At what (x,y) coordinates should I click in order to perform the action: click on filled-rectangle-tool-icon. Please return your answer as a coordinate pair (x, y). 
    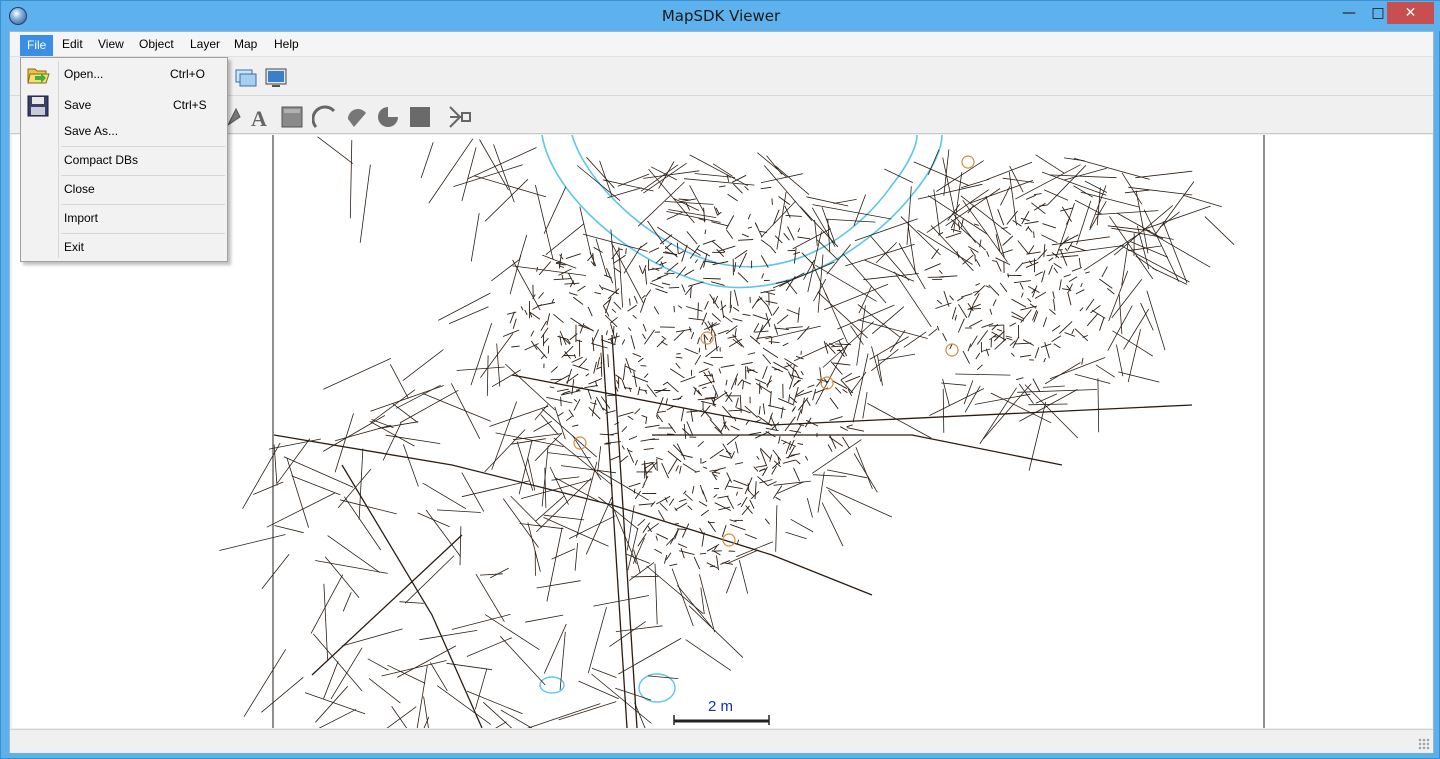
    Looking at the image, I should click on (420, 117).